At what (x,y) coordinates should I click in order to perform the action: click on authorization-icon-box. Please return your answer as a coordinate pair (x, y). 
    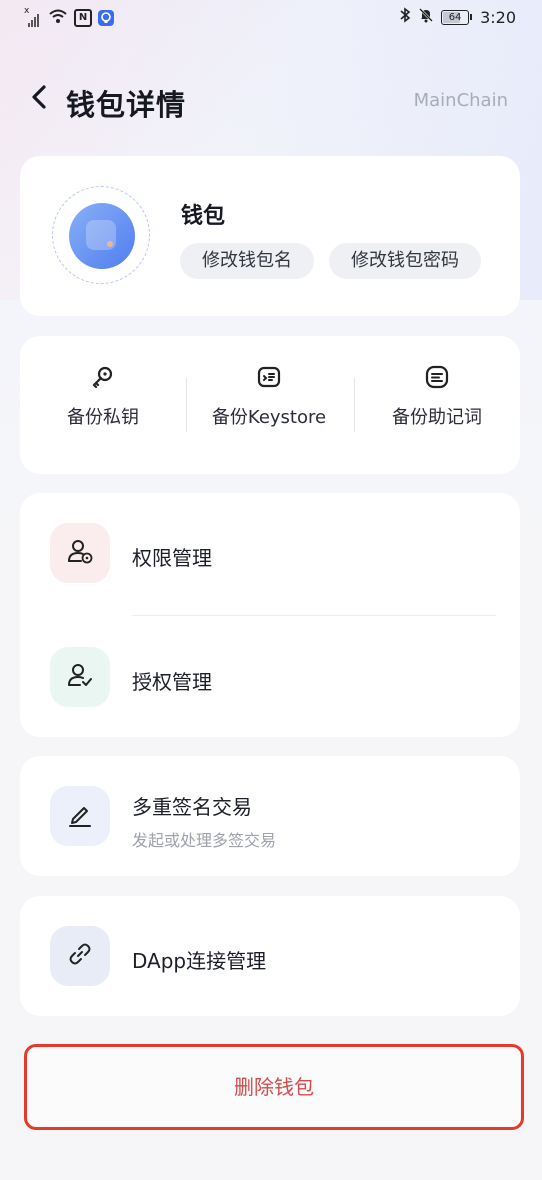
    Looking at the image, I should click on (80, 677).